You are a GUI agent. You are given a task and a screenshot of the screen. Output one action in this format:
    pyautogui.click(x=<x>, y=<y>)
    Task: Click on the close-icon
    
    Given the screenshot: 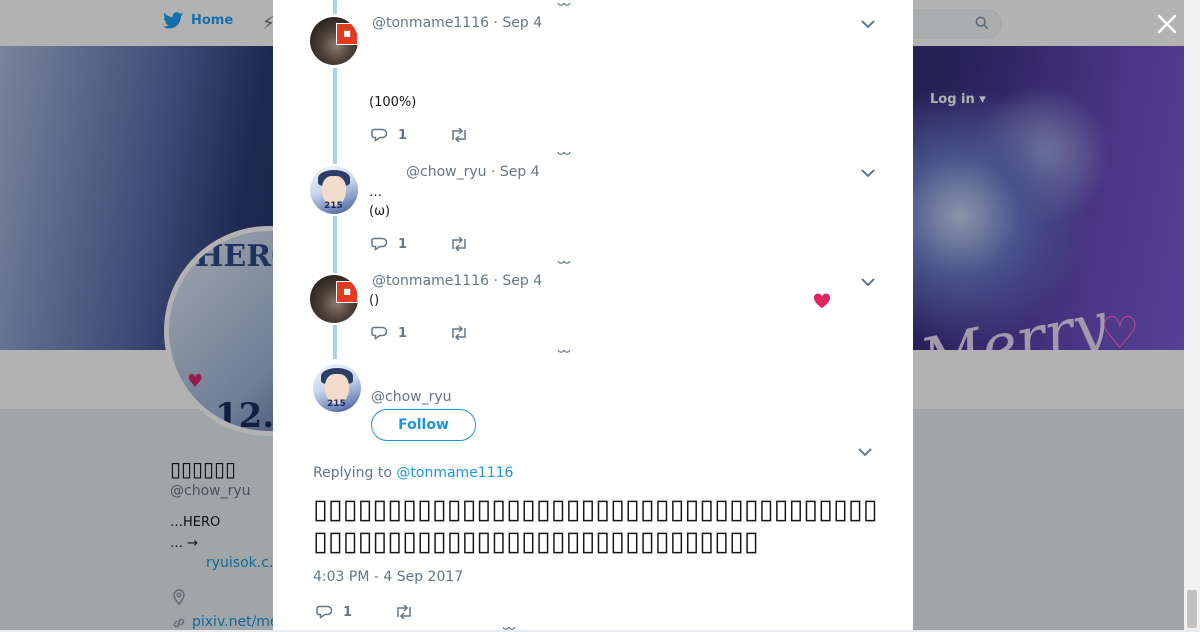 What is the action you would take?
    pyautogui.click(x=1167, y=24)
    